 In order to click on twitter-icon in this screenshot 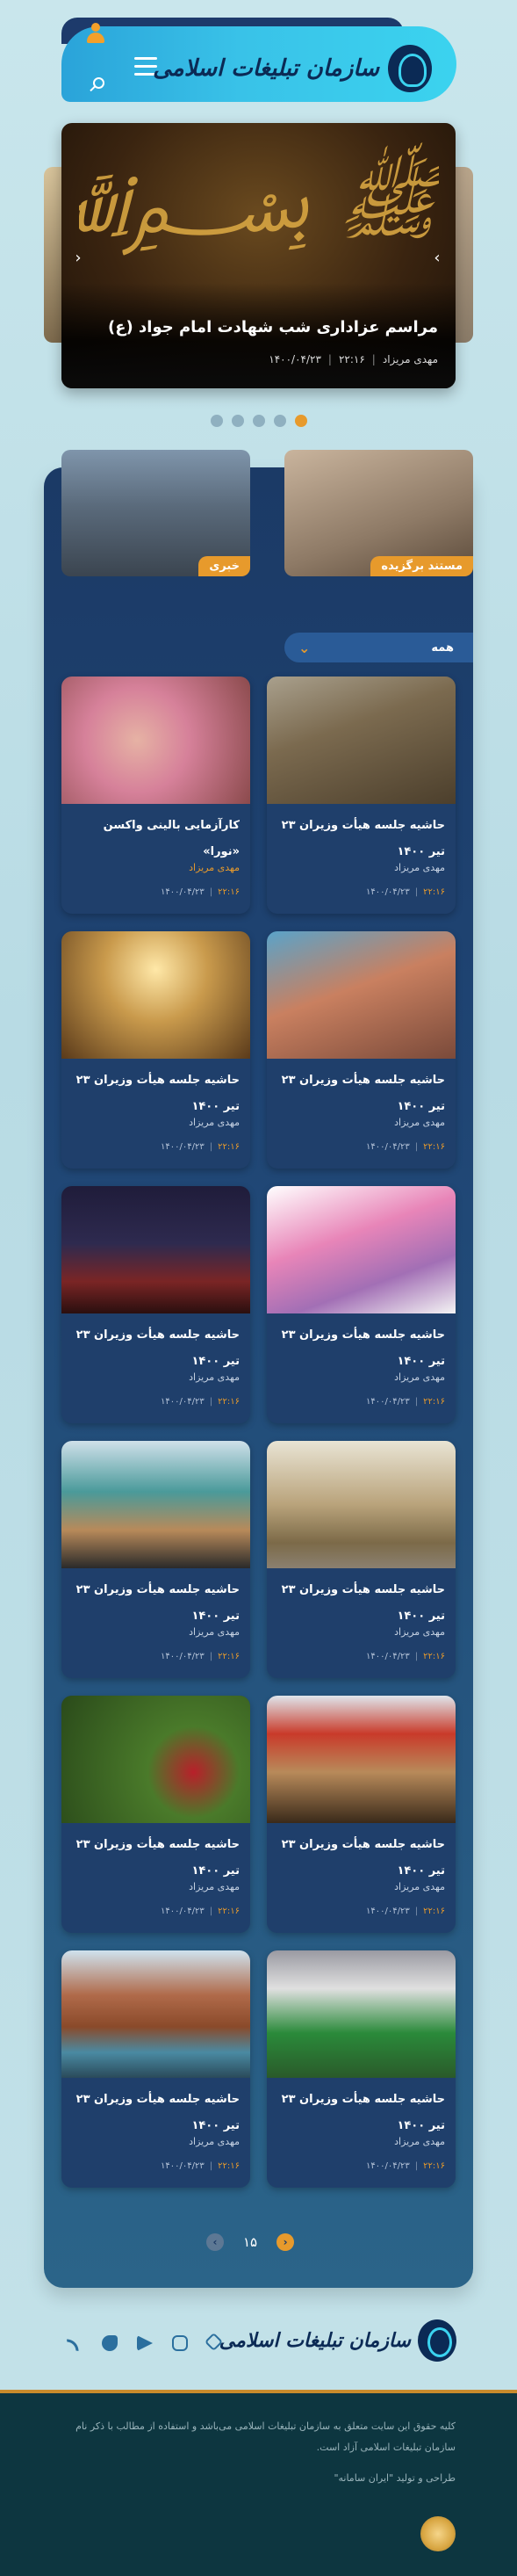, I will do `click(110, 2343)`.